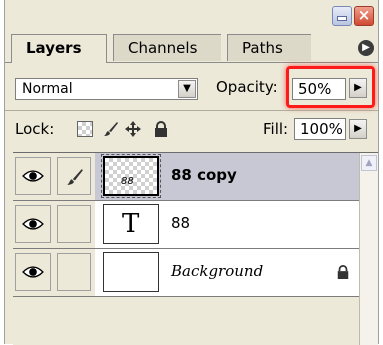 The width and height of the screenshot is (383, 345). What do you see at coordinates (358, 129) in the screenshot?
I see `fill-slider-arrow-icon: ▶` at bounding box center [358, 129].